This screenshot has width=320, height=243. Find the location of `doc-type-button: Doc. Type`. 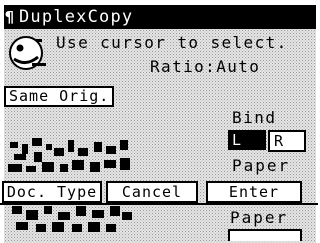

doc-type-button: Doc. Type is located at coordinates (52, 192).